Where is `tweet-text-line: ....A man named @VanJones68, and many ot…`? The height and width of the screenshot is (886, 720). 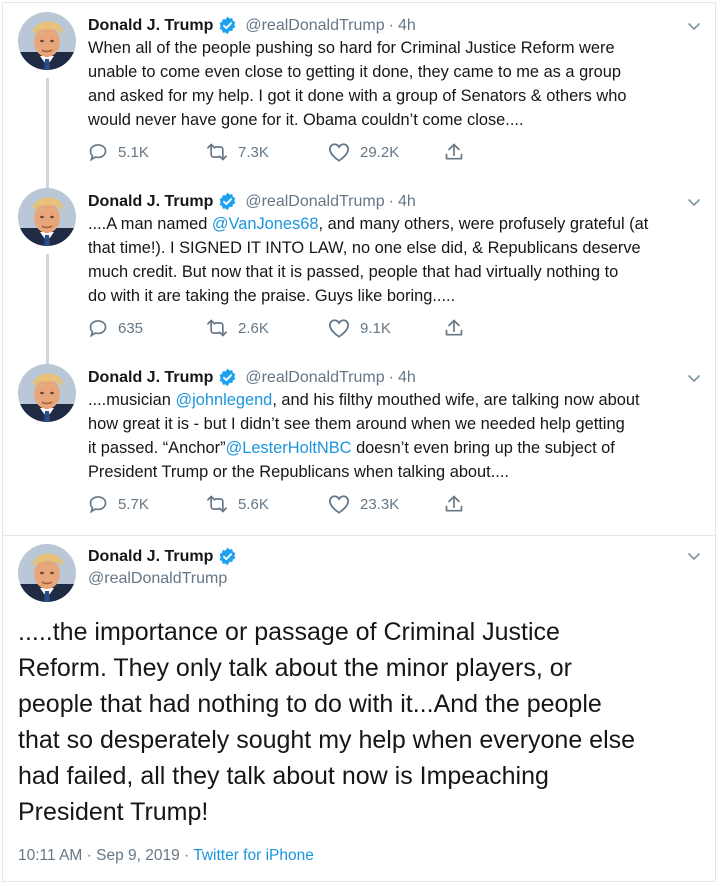
tweet-text-line: ....A man named @VanJones68, and many ot… is located at coordinates (394, 224).